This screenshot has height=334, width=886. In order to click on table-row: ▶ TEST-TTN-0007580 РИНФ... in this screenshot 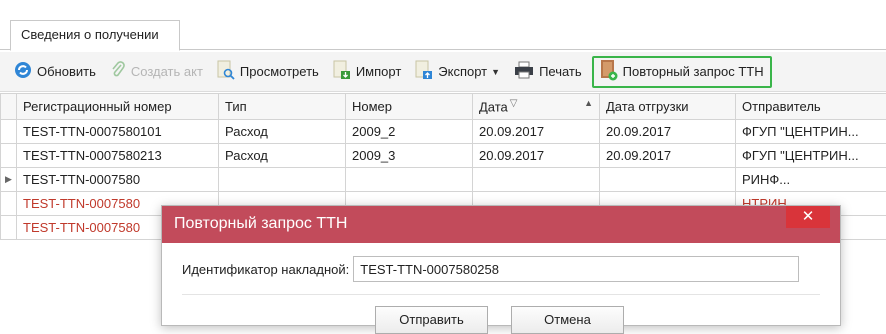, I will do `click(443, 180)`.